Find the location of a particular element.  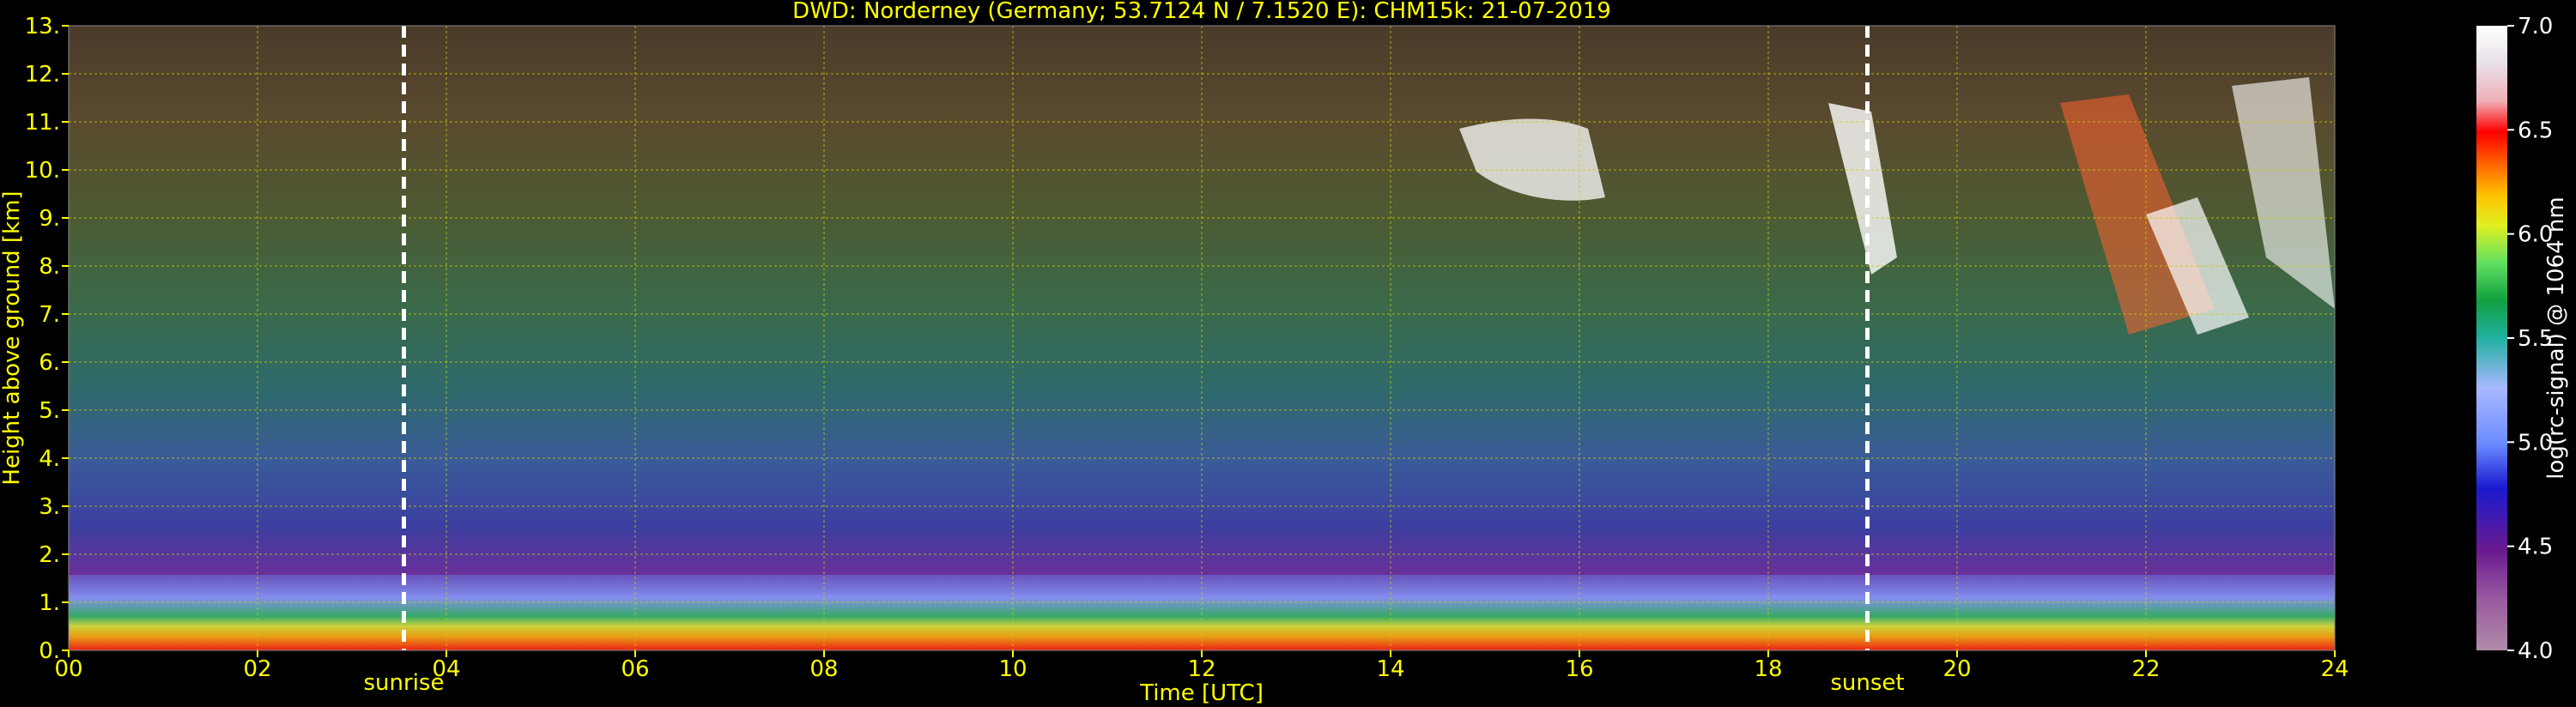

x-tick-label: 08 is located at coordinates (823, 669).